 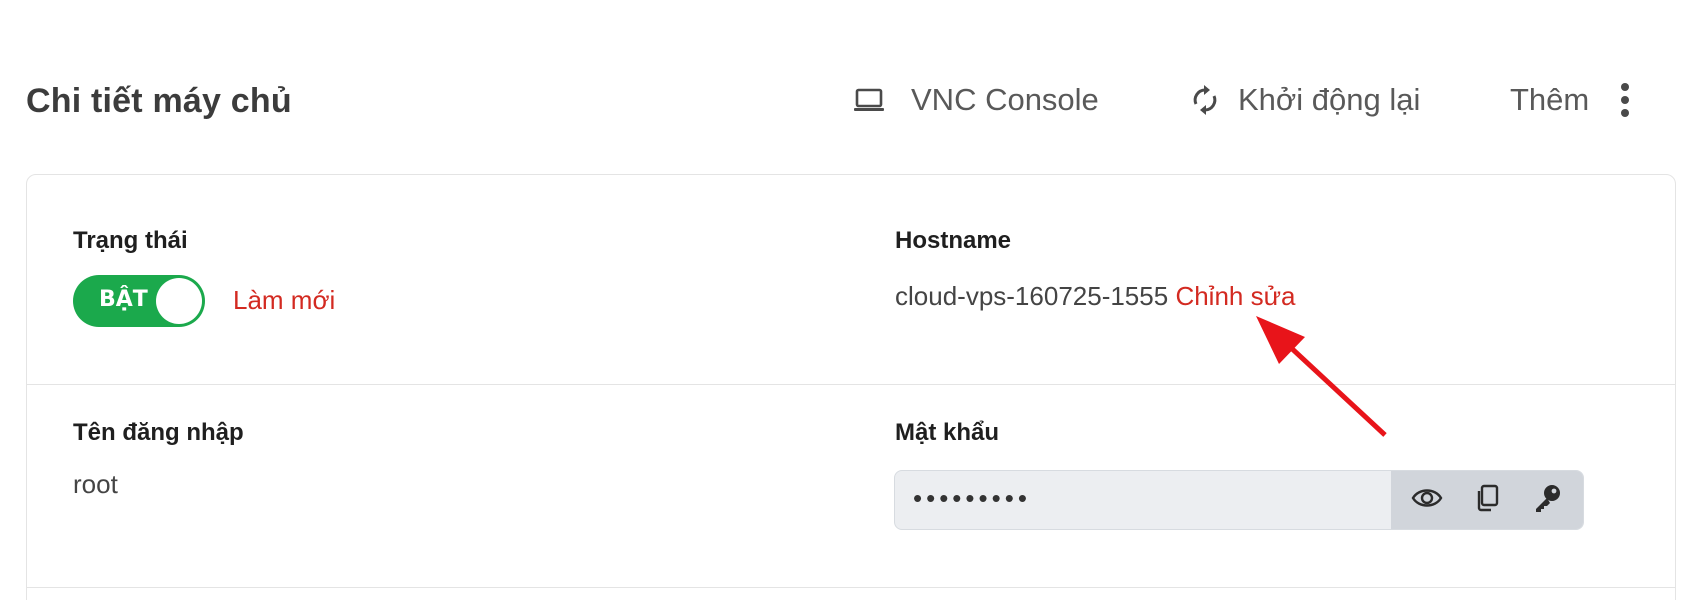 What do you see at coordinates (953, 240) in the screenshot?
I see `hostname-label: Hostname` at bounding box center [953, 240].